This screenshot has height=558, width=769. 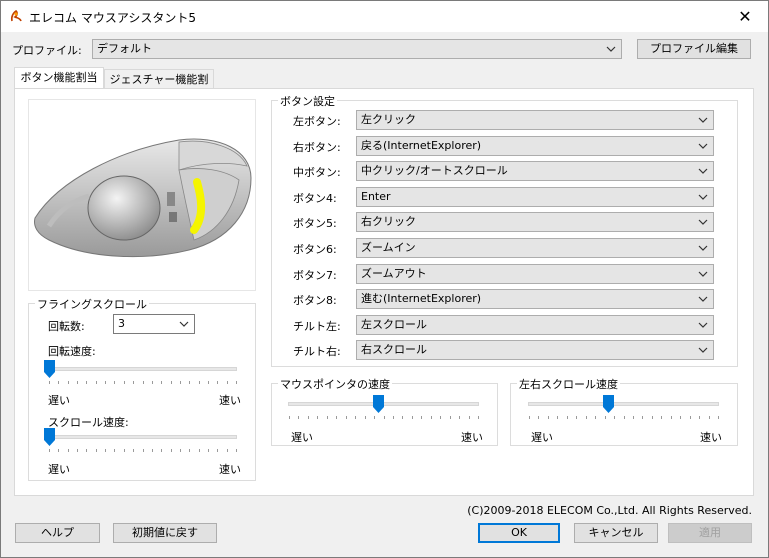 What do you see at coordinates (535, 222) in the screenshot?
I see `button-row-select: 右クリック` at bounding box center [535, 222].